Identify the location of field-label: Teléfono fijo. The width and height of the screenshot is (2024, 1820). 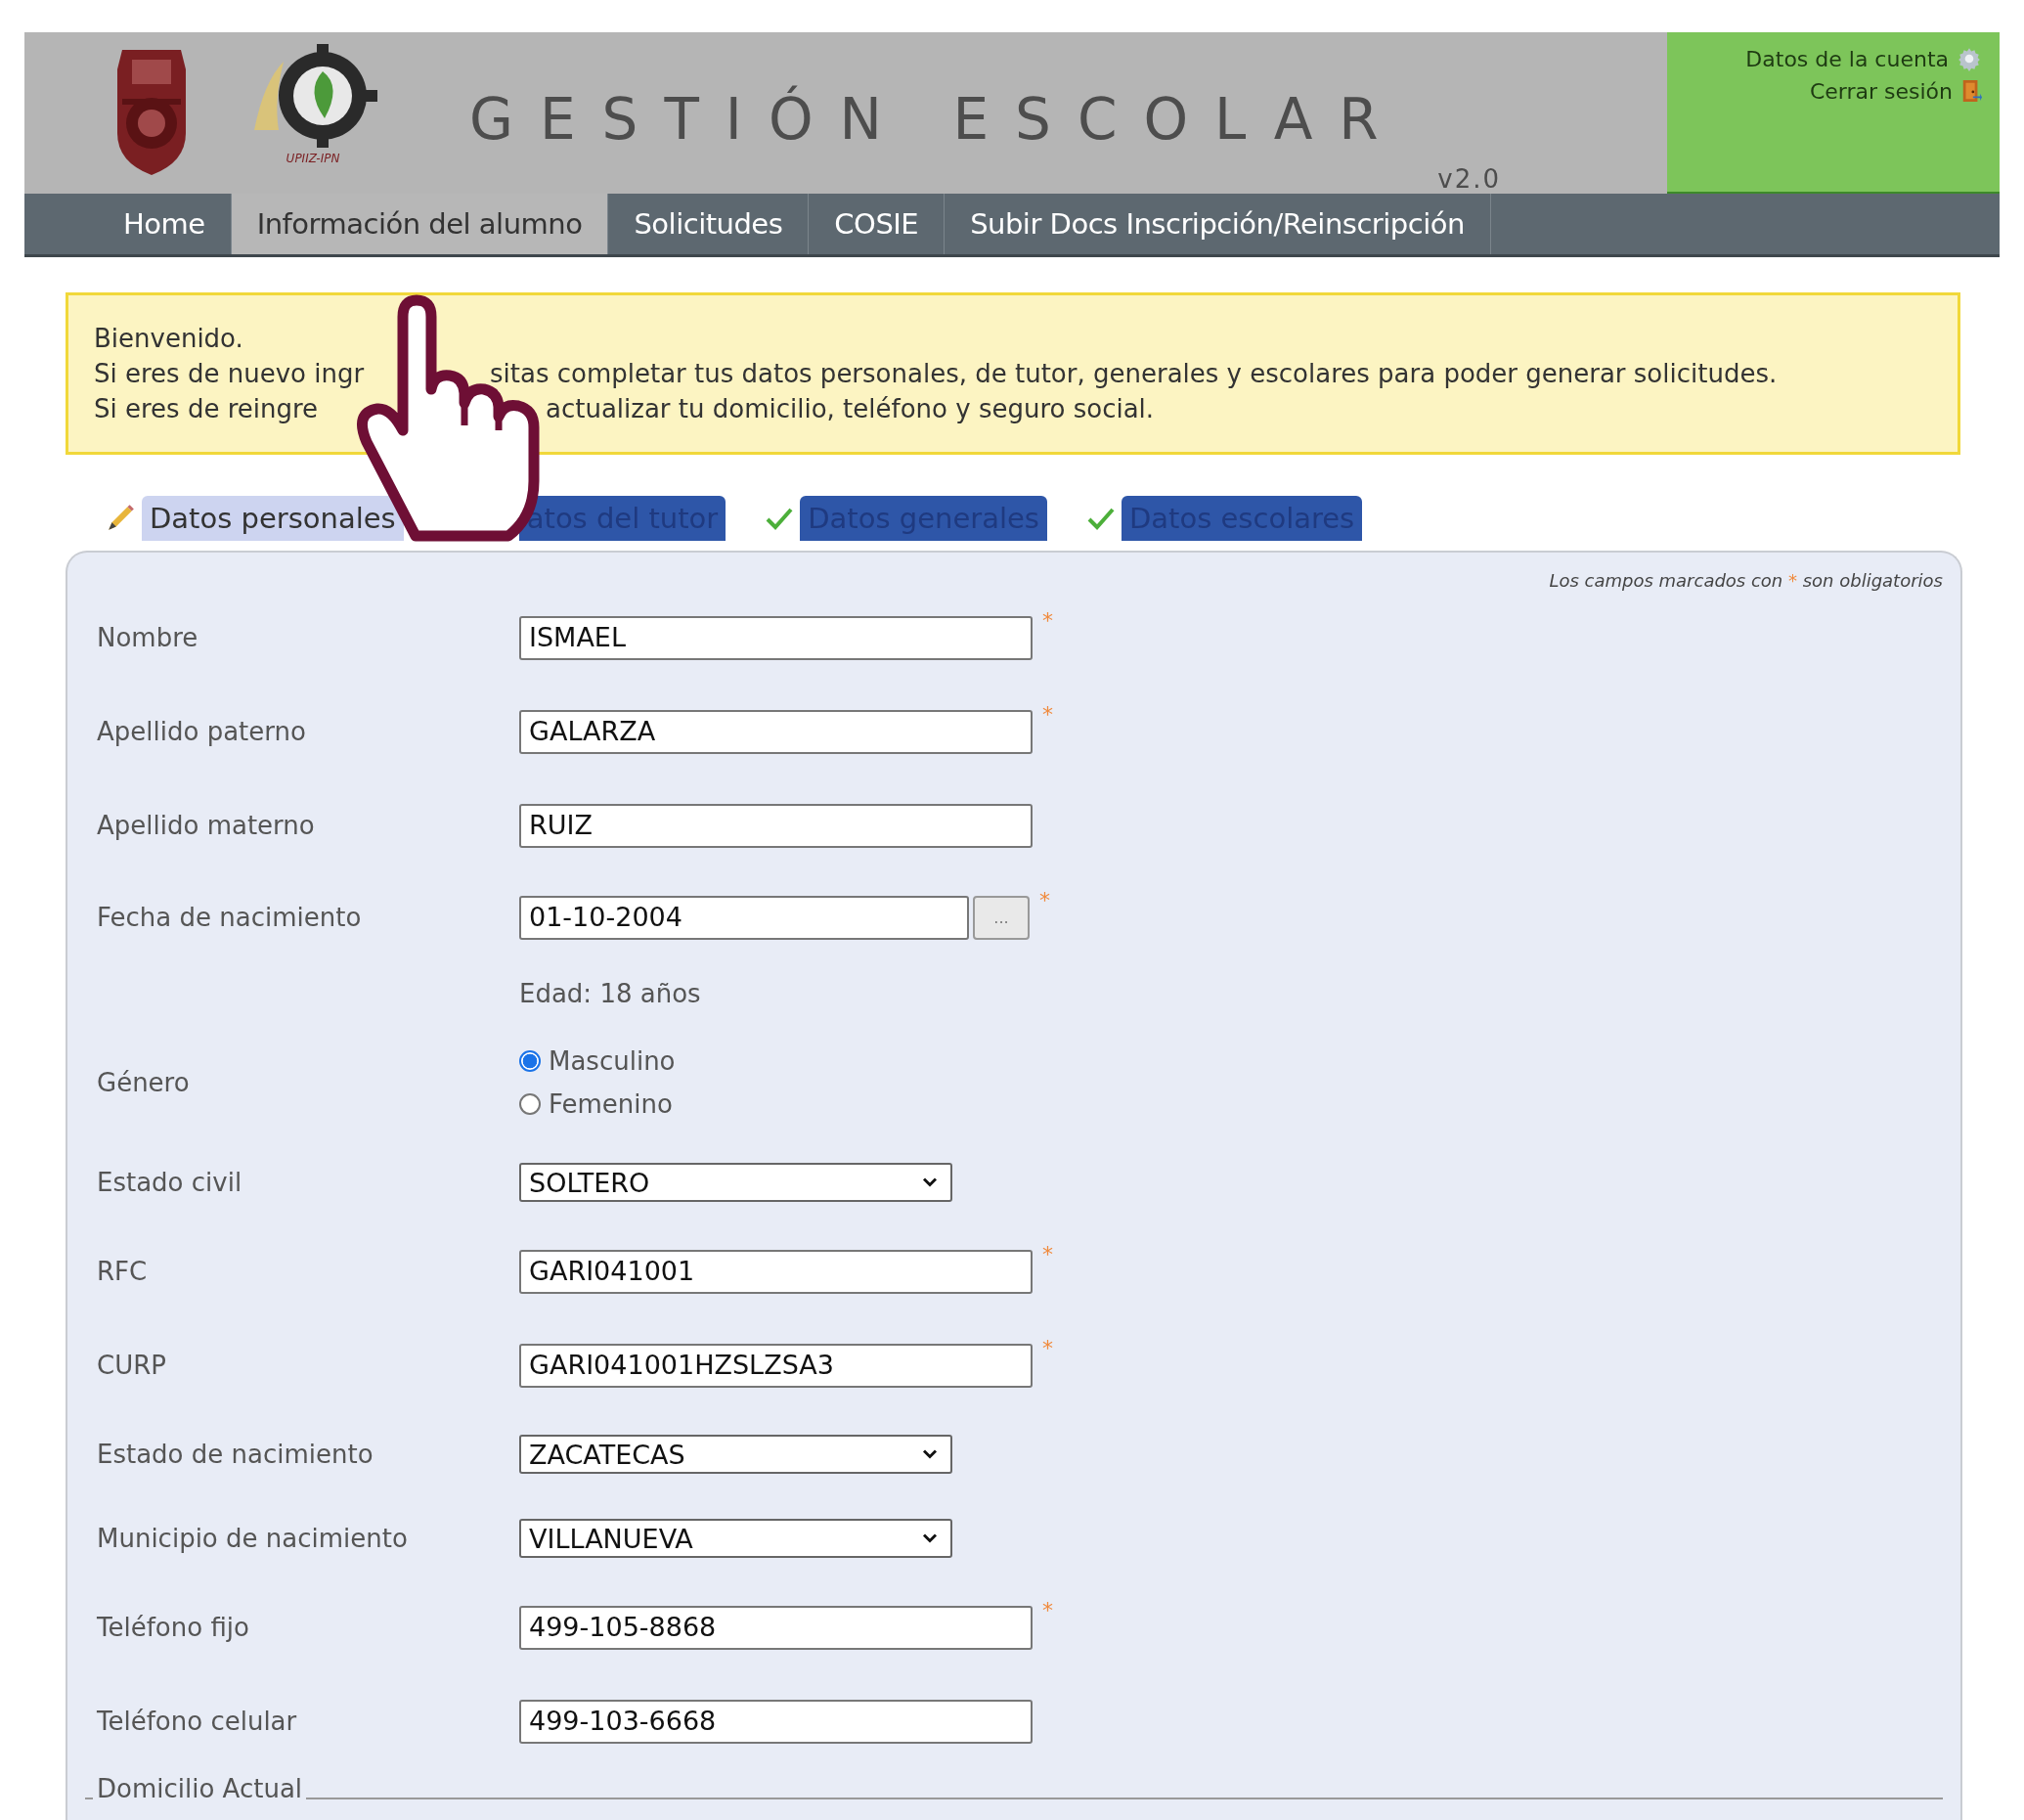
(173, 1627).